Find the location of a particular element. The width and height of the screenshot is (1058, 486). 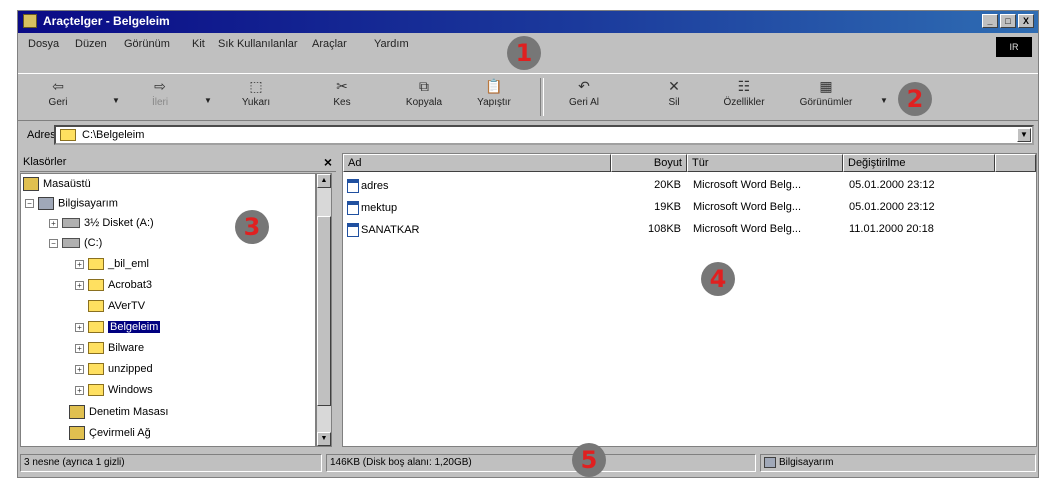

address-bar: Adres C:\Belgeleim ▼ is located at coordinates (528, 136).